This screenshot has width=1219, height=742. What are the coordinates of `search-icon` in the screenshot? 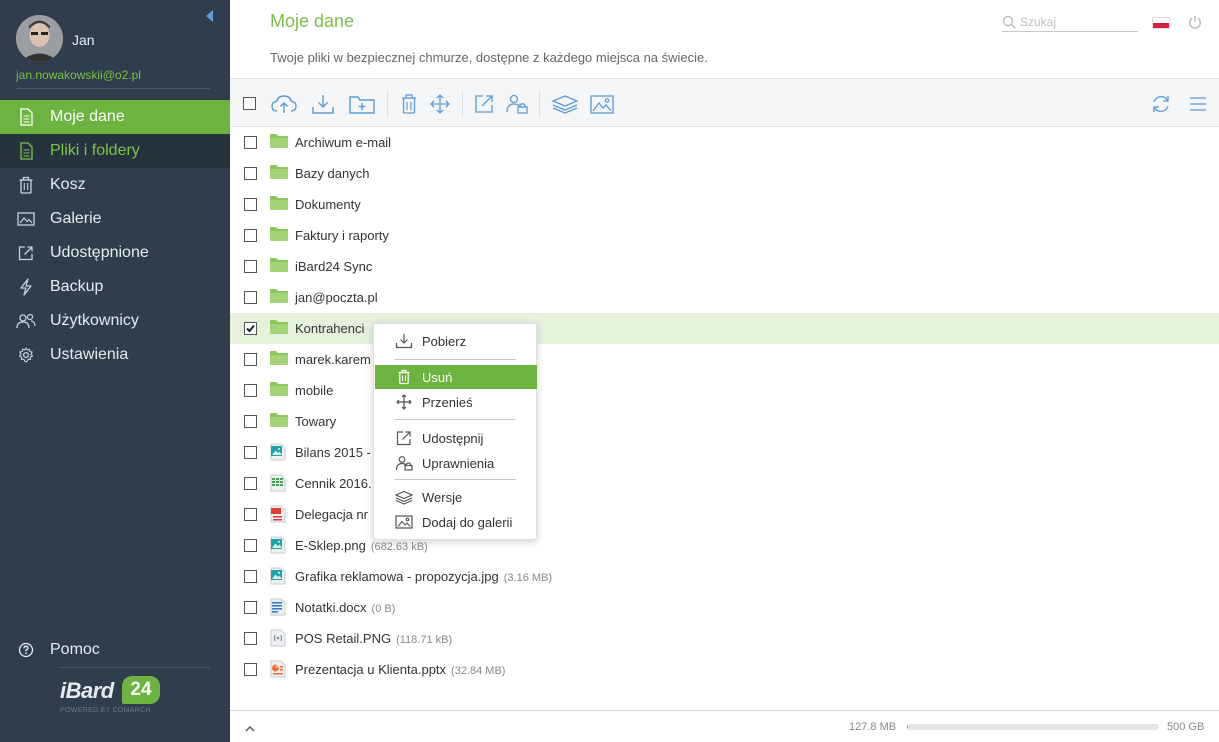 It's located at (1009, 24).